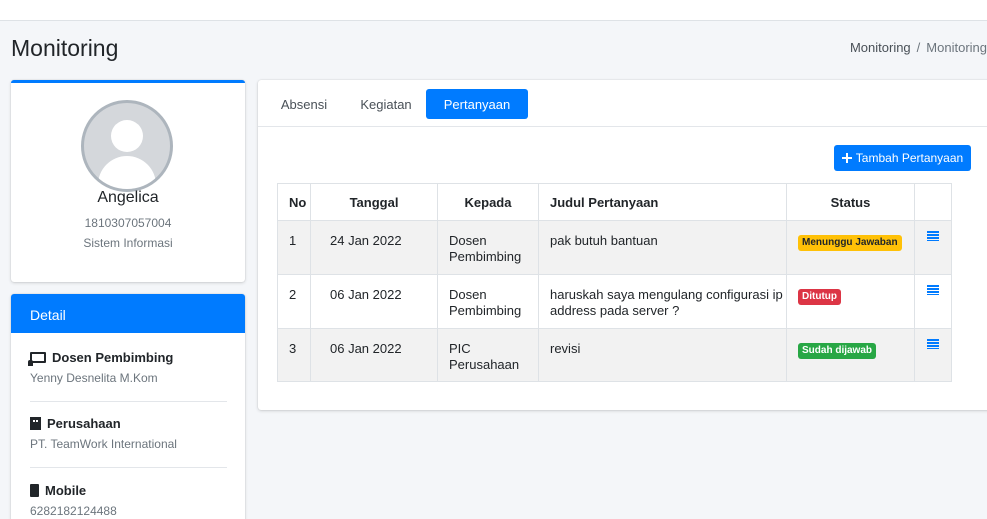  What do you see at coordinates (128, 433) in the screenshot?
I see `detail-item-perusahaan: Perusahaan PT. TeamWork International` at bounding box center [128, 433].